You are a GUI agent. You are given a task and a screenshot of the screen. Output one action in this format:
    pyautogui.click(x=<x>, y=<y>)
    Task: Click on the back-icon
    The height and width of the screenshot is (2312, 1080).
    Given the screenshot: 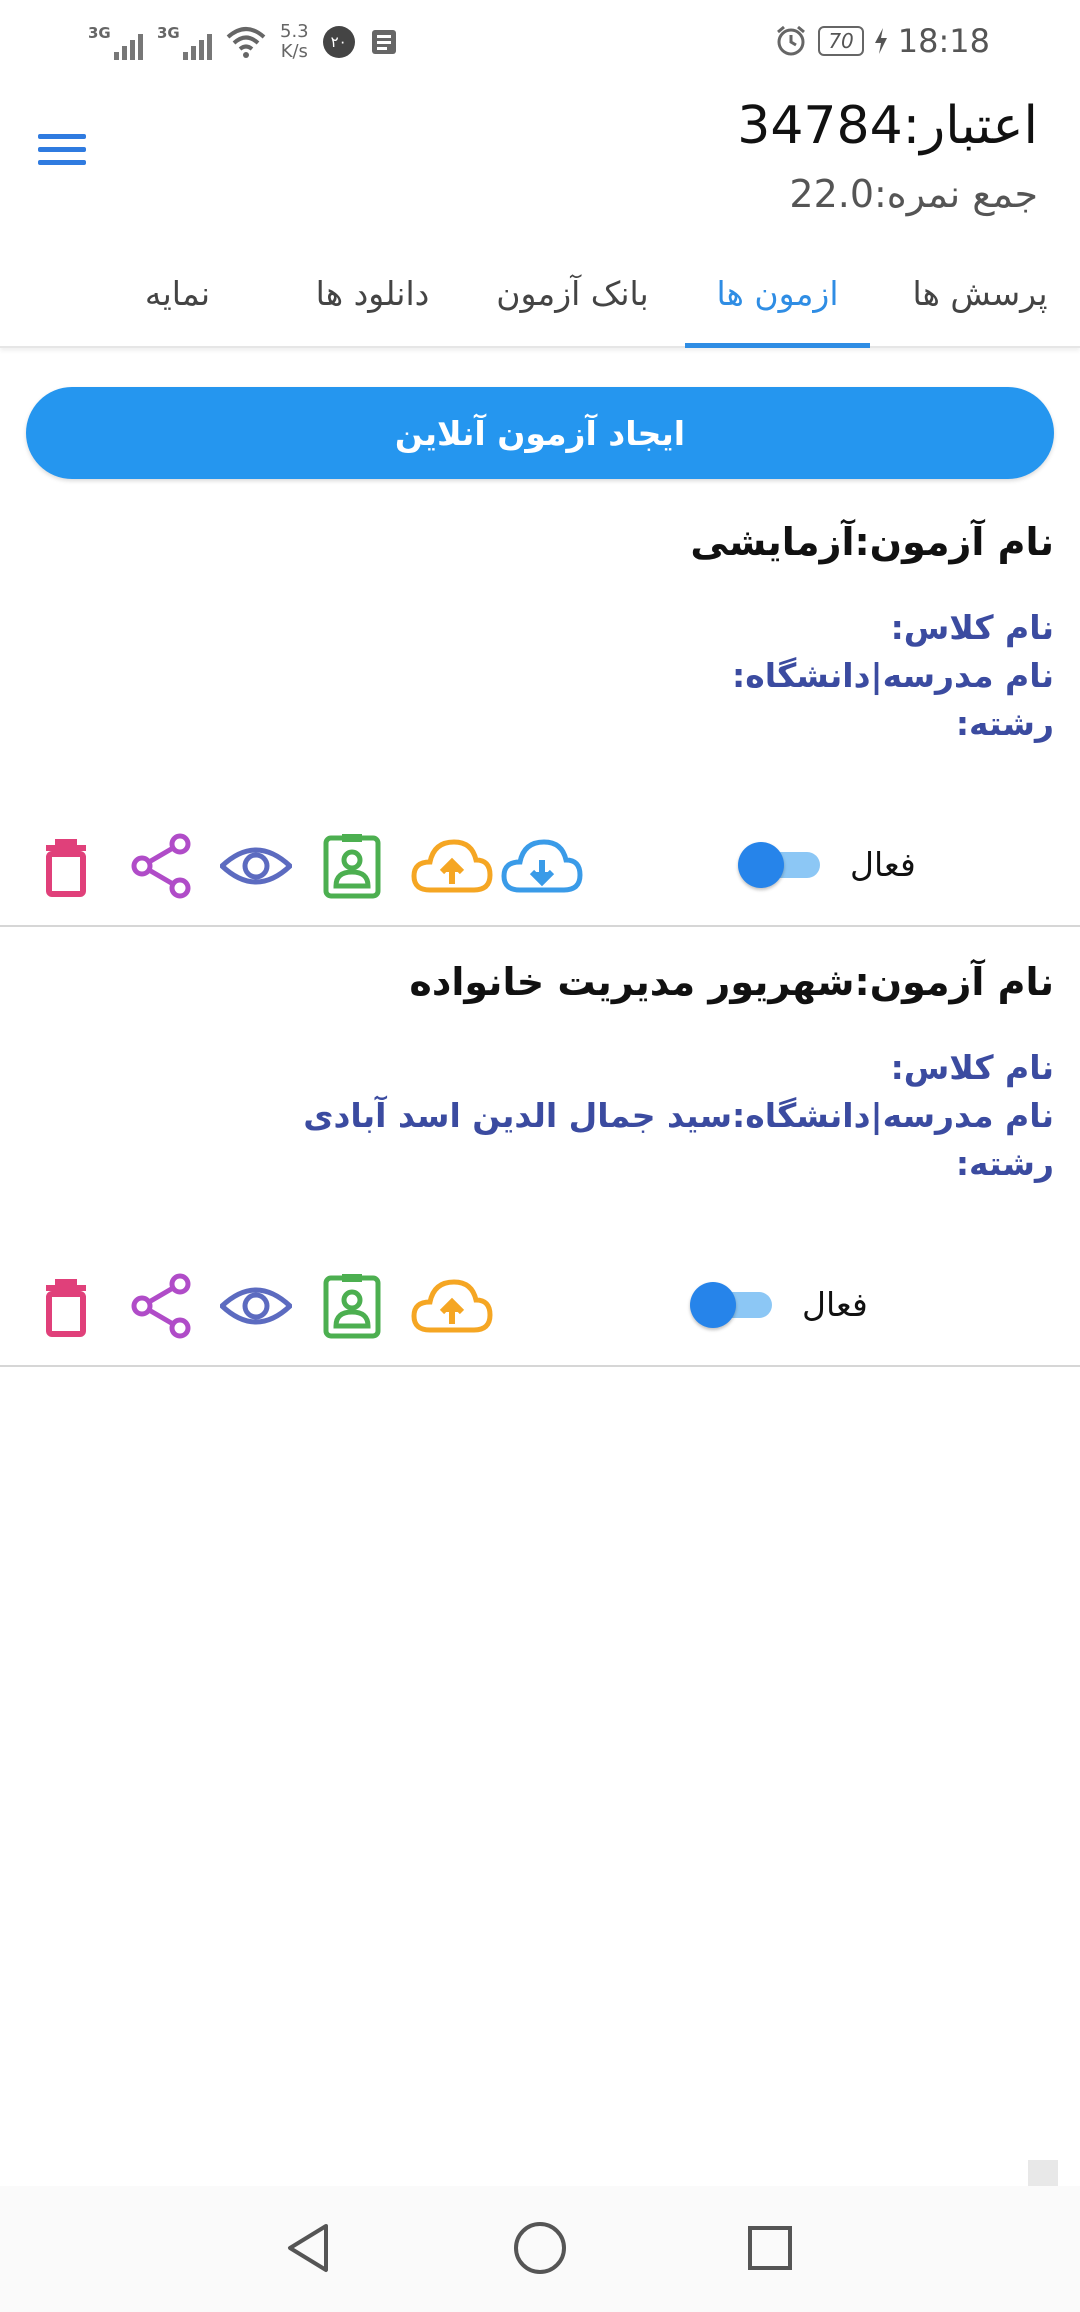 What is the action you would take?
    pyautogui.click(x=310, y=2248)
    